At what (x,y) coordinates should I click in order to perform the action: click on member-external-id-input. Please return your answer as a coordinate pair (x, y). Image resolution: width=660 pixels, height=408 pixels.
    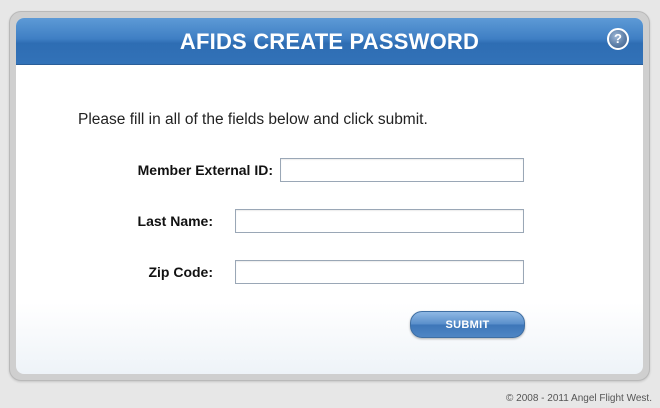
    Looking at the image, I should click on (402, 170).